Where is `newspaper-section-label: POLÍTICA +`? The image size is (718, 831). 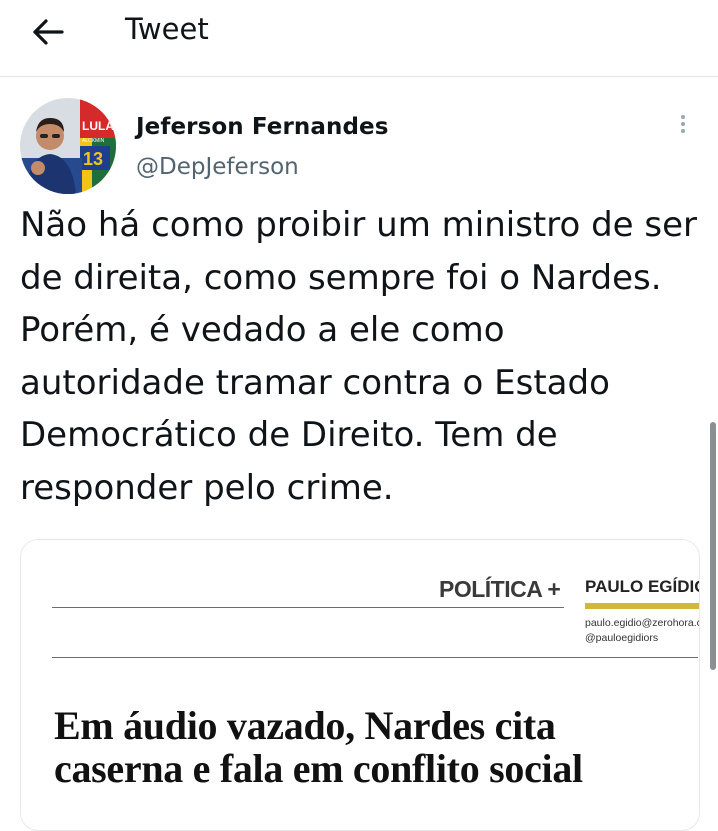 newspaper-section-label: POLÍTICA + is located at coordinates (500, 589).